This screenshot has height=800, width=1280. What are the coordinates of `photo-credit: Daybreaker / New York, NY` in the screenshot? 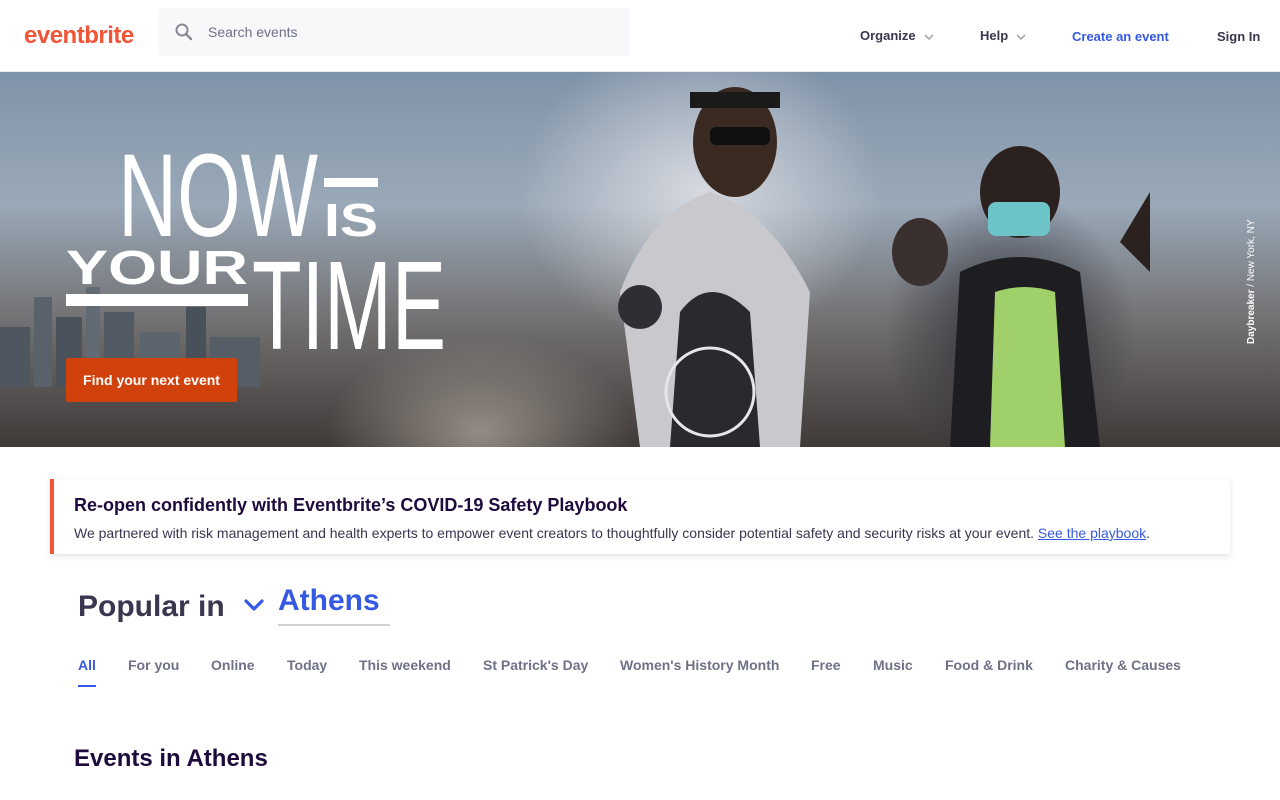 It's located at (1251, 274).